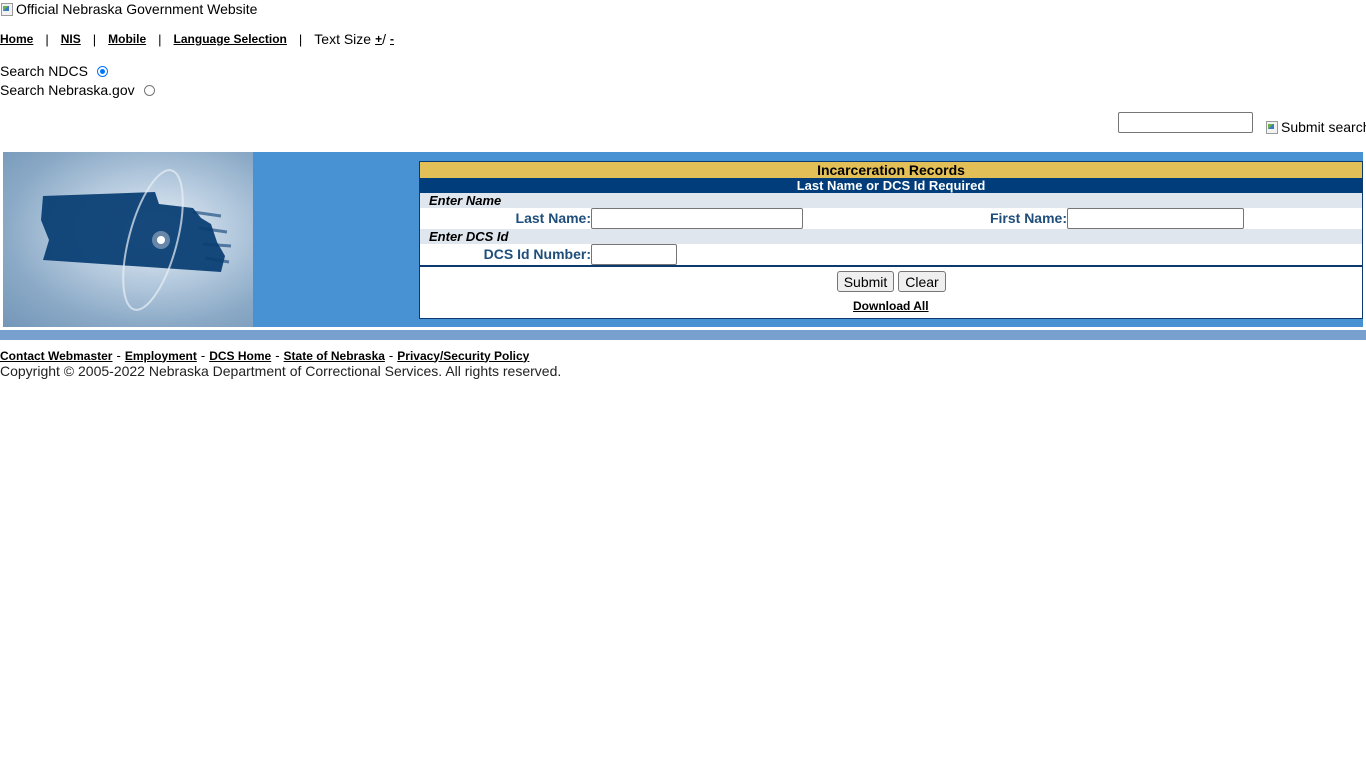  I want to click on search-ndcs-radio, so click(102, 71).